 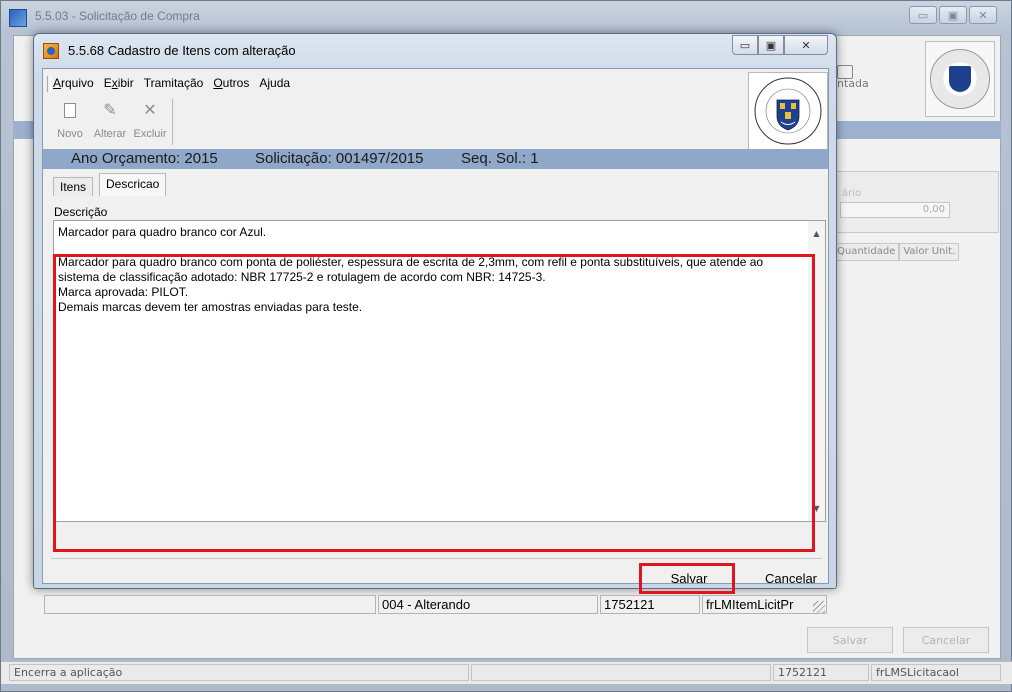 What do you see at coordinates (70, 112) in the screenshot?
I see `new-document-icon` at bounding box center [70, 112].